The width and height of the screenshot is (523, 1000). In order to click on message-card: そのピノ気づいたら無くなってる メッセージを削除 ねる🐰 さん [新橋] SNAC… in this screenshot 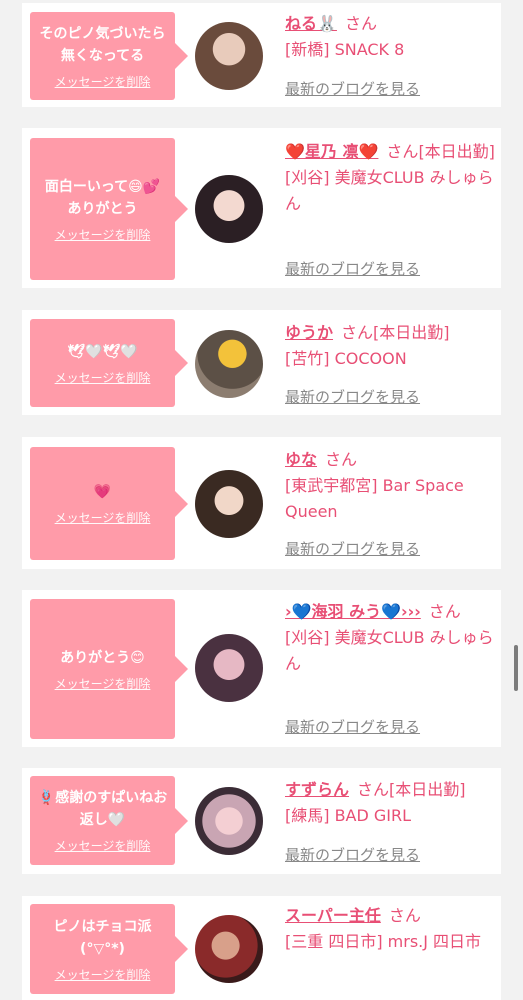, I will do `click(261, 55)`.